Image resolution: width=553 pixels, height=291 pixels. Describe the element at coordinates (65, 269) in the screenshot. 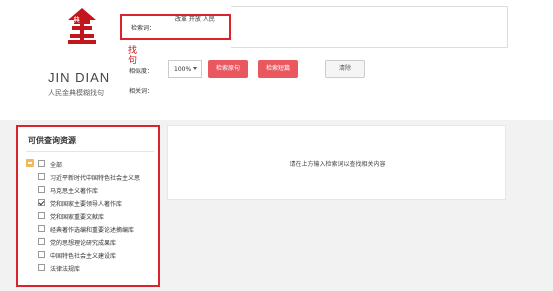

I see `tree-item-label: 法律法规库` at that location.